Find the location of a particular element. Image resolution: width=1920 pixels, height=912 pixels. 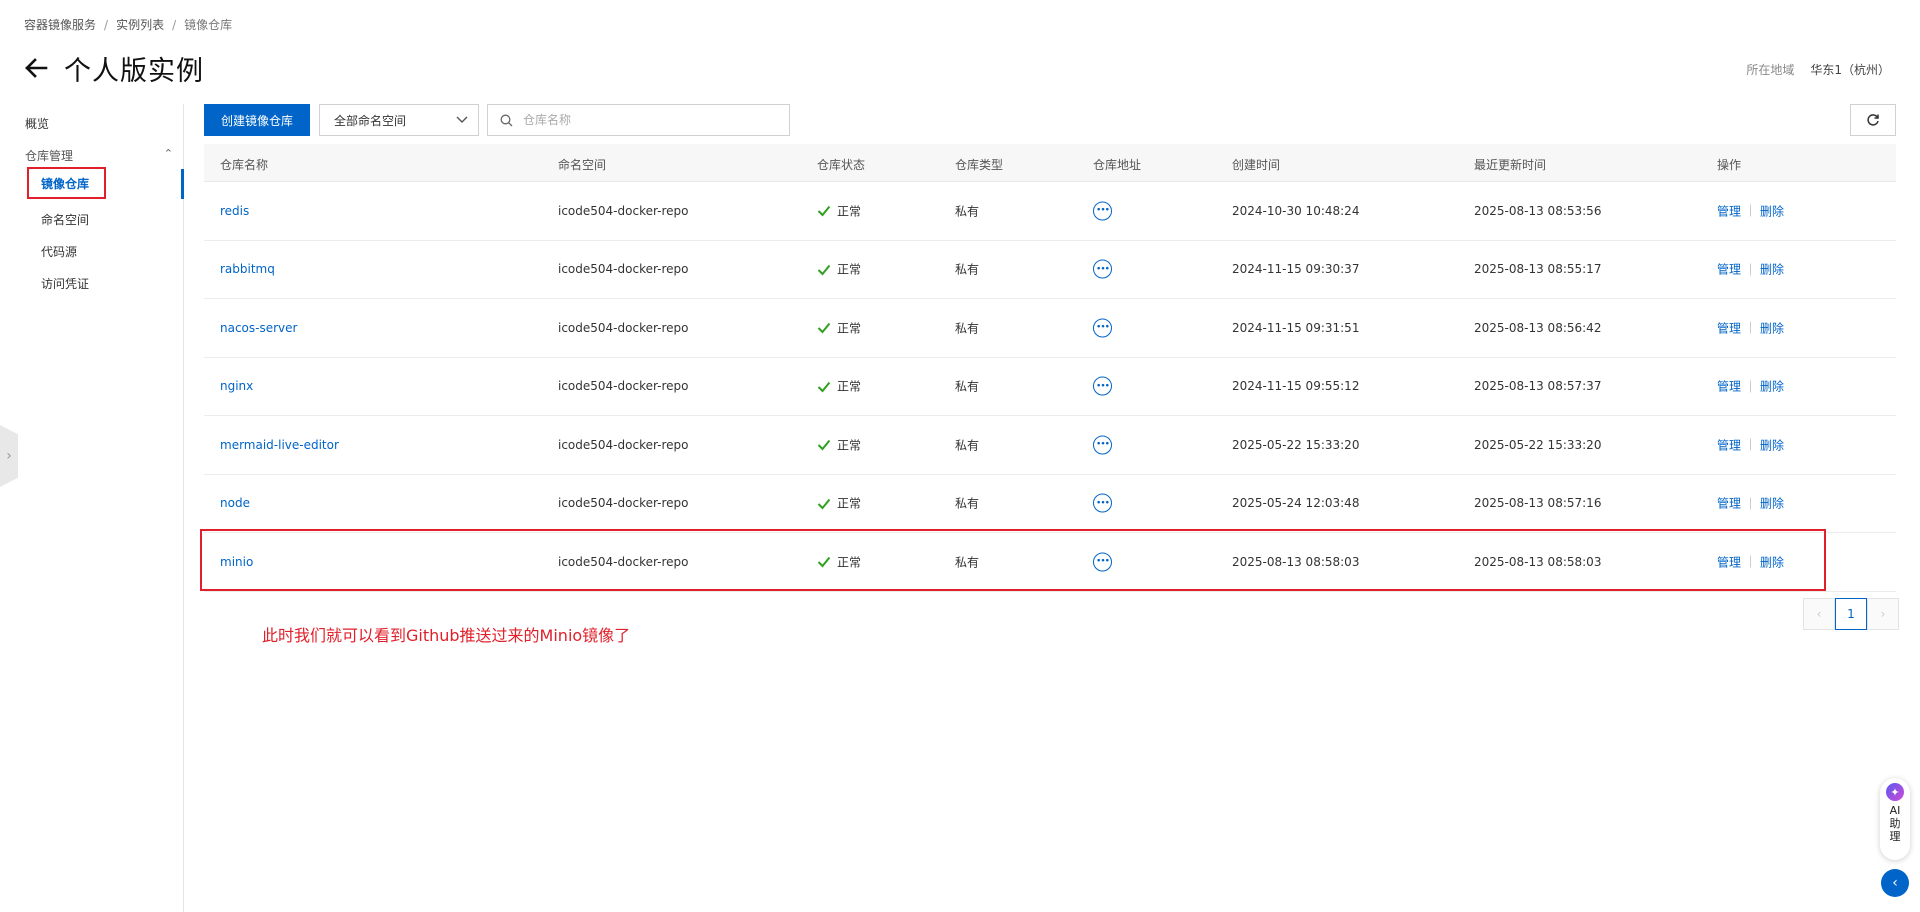

updated-time-cell: 2025-08-13 08:55:17 is located at coordinates (1538, 269).